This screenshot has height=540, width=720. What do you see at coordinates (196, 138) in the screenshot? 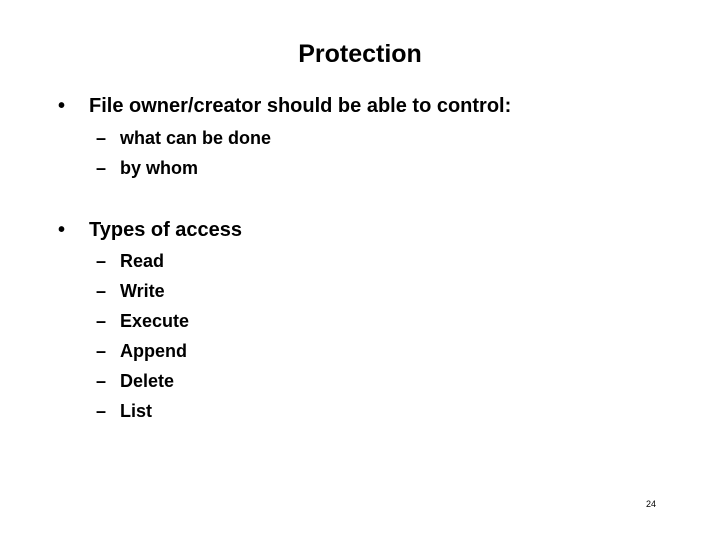
I see `sub-item-text: what can be done` at bounding box center [196, 138].